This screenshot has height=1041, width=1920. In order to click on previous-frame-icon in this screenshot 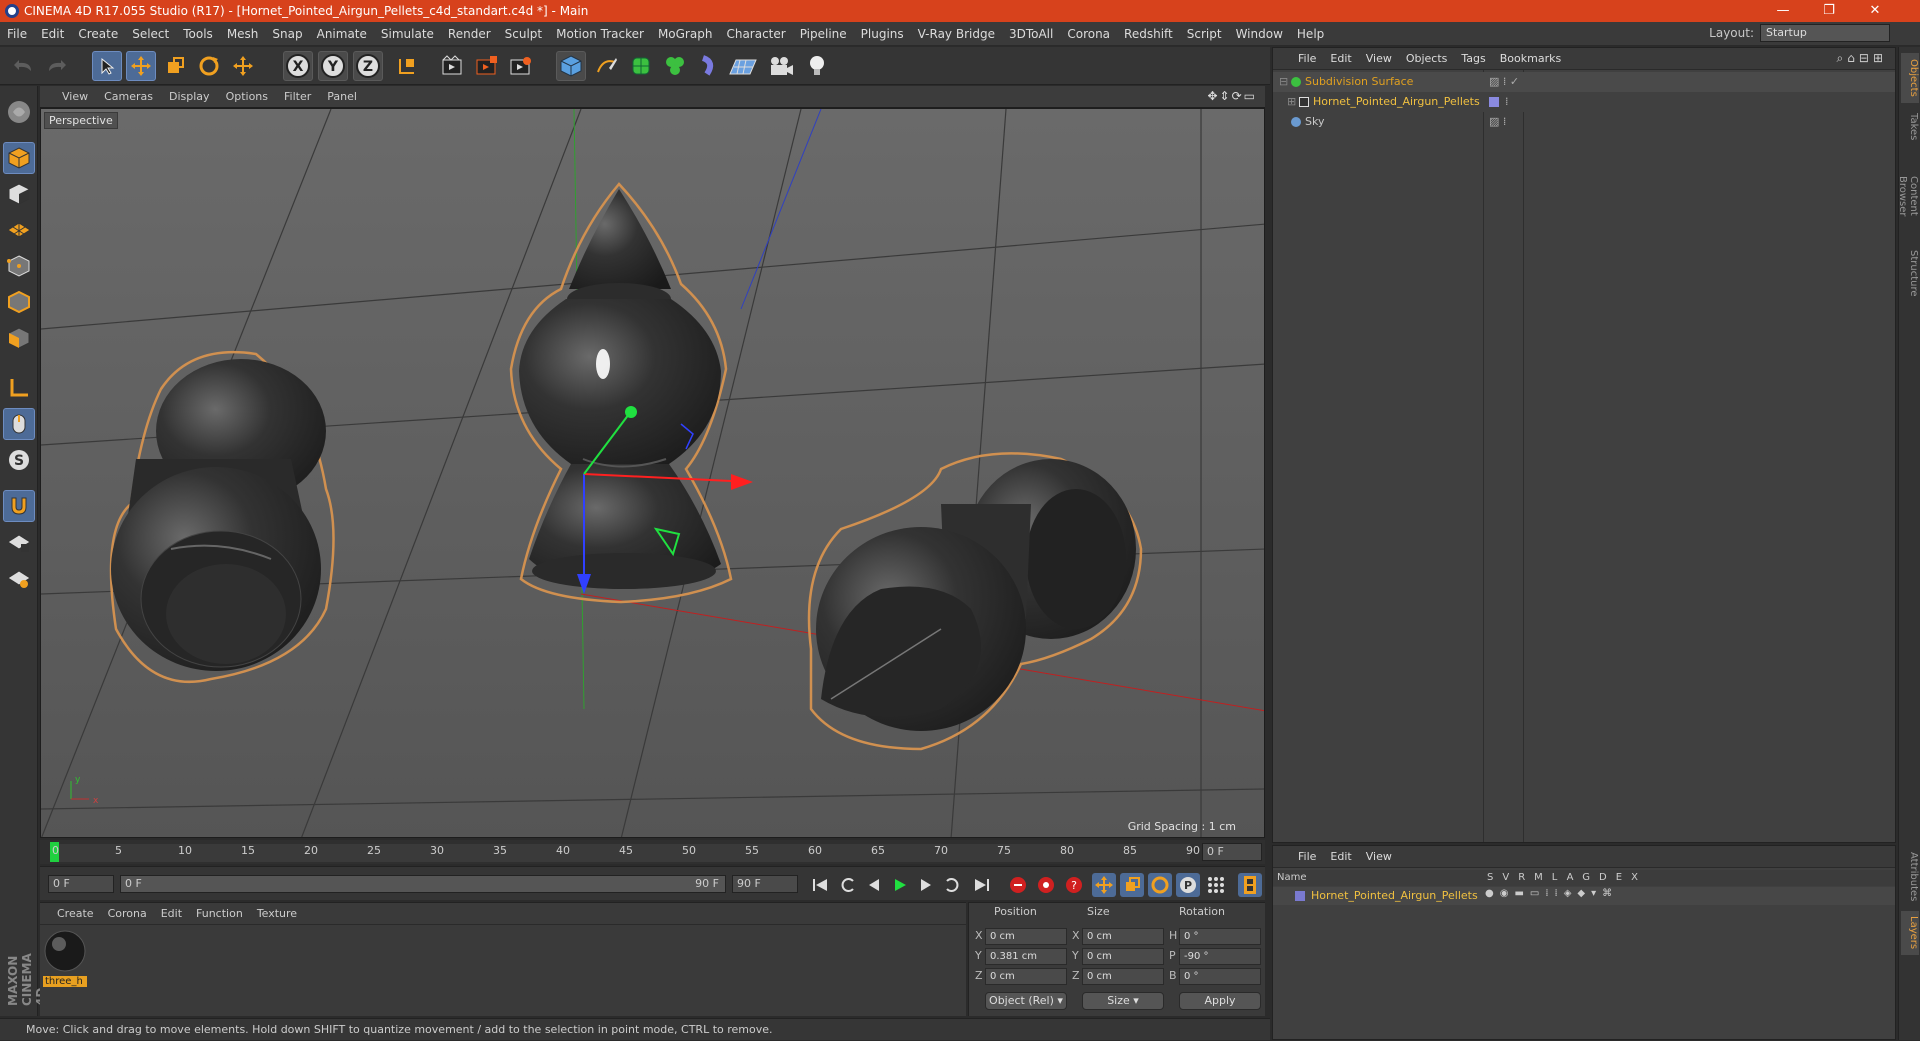, I will do `click(874, 885)`.